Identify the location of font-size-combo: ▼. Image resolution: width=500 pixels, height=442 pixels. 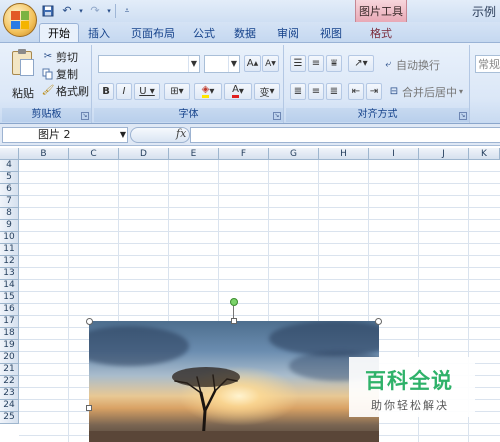
(222, 64).